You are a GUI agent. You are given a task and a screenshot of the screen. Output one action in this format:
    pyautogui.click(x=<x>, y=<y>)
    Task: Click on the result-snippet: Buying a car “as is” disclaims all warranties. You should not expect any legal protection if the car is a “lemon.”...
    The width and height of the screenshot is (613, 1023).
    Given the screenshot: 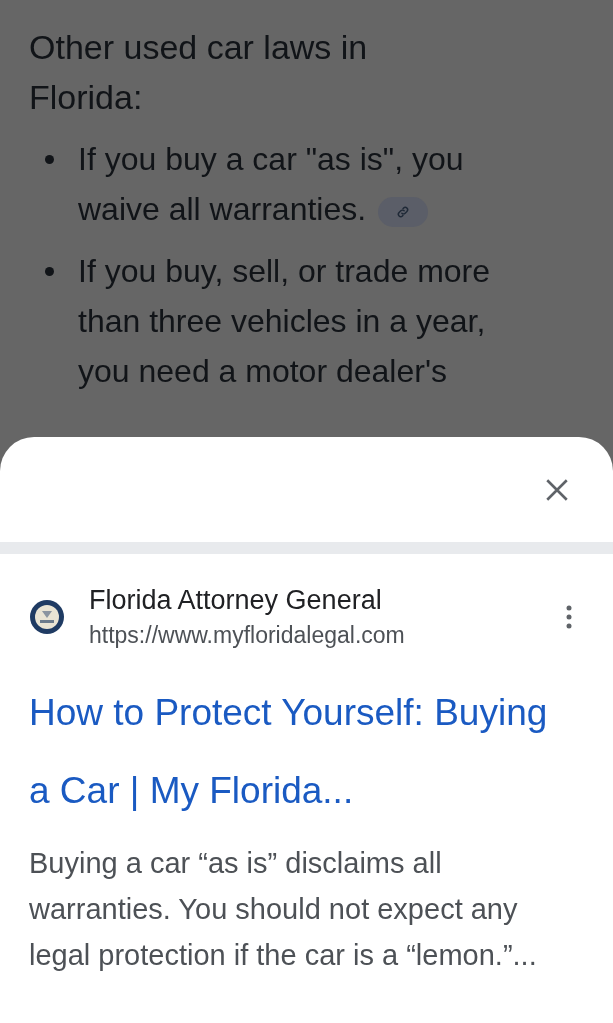 What is the action you would take?
    pyautogui.click(x=283, y=909)
    